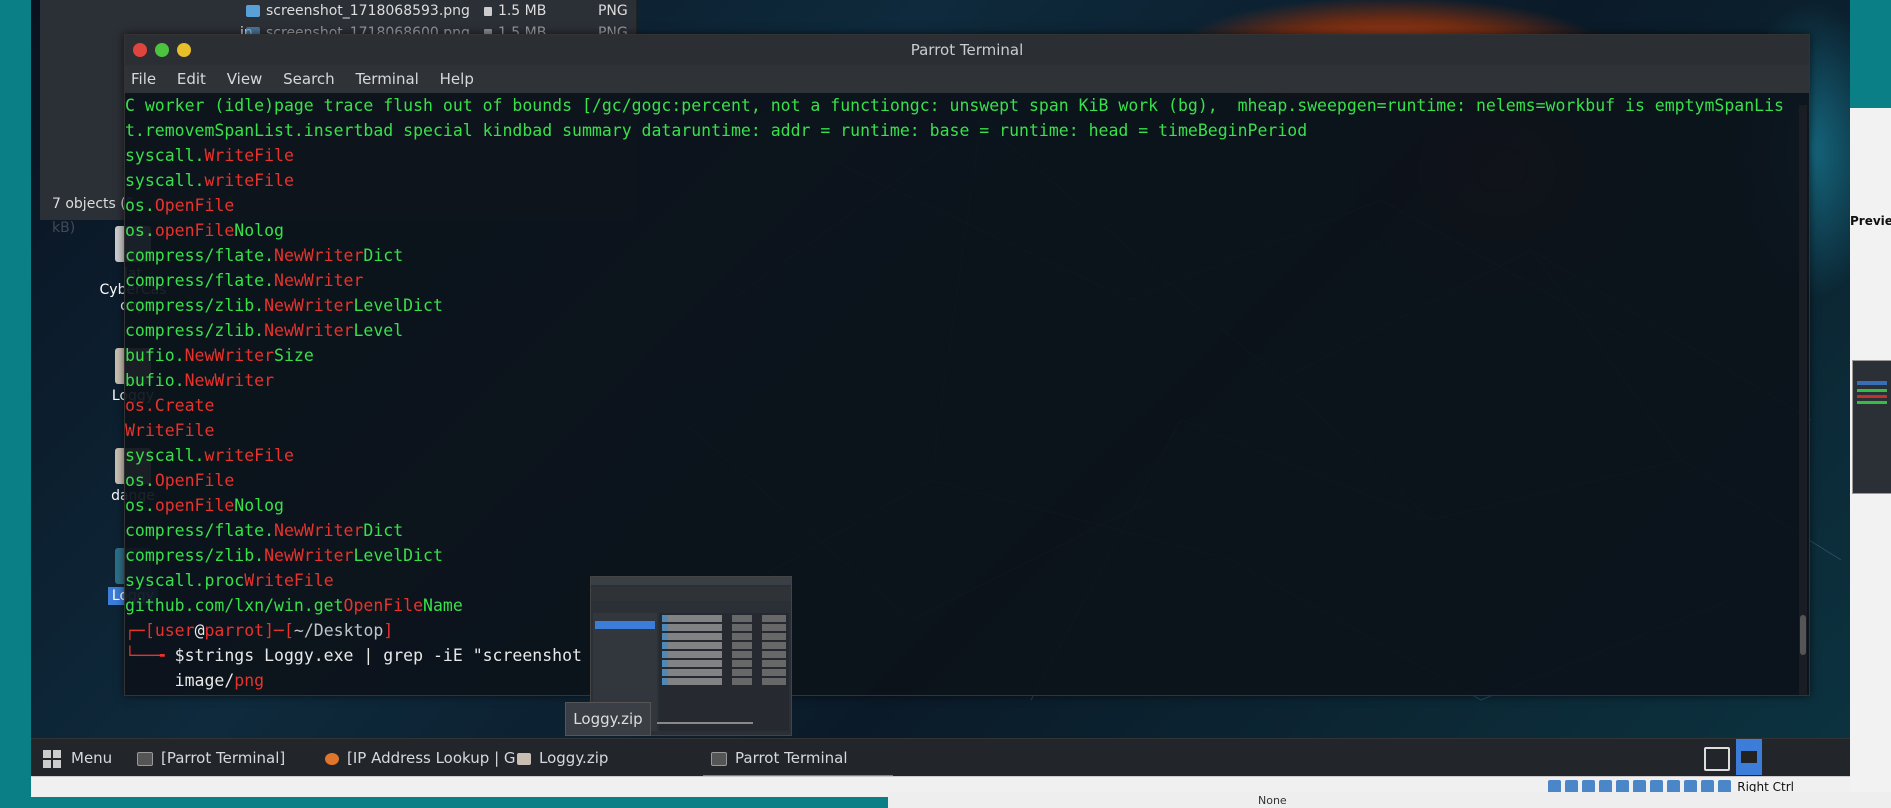  Describe the element at coordinates (1871, 427) in the screenshot. I see `preview-image` at that location.